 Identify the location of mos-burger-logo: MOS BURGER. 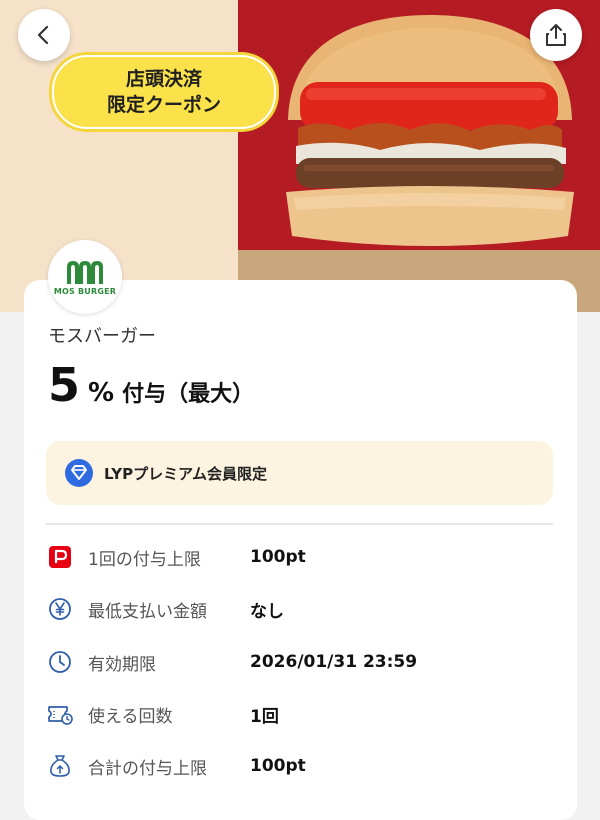
(85, 277).